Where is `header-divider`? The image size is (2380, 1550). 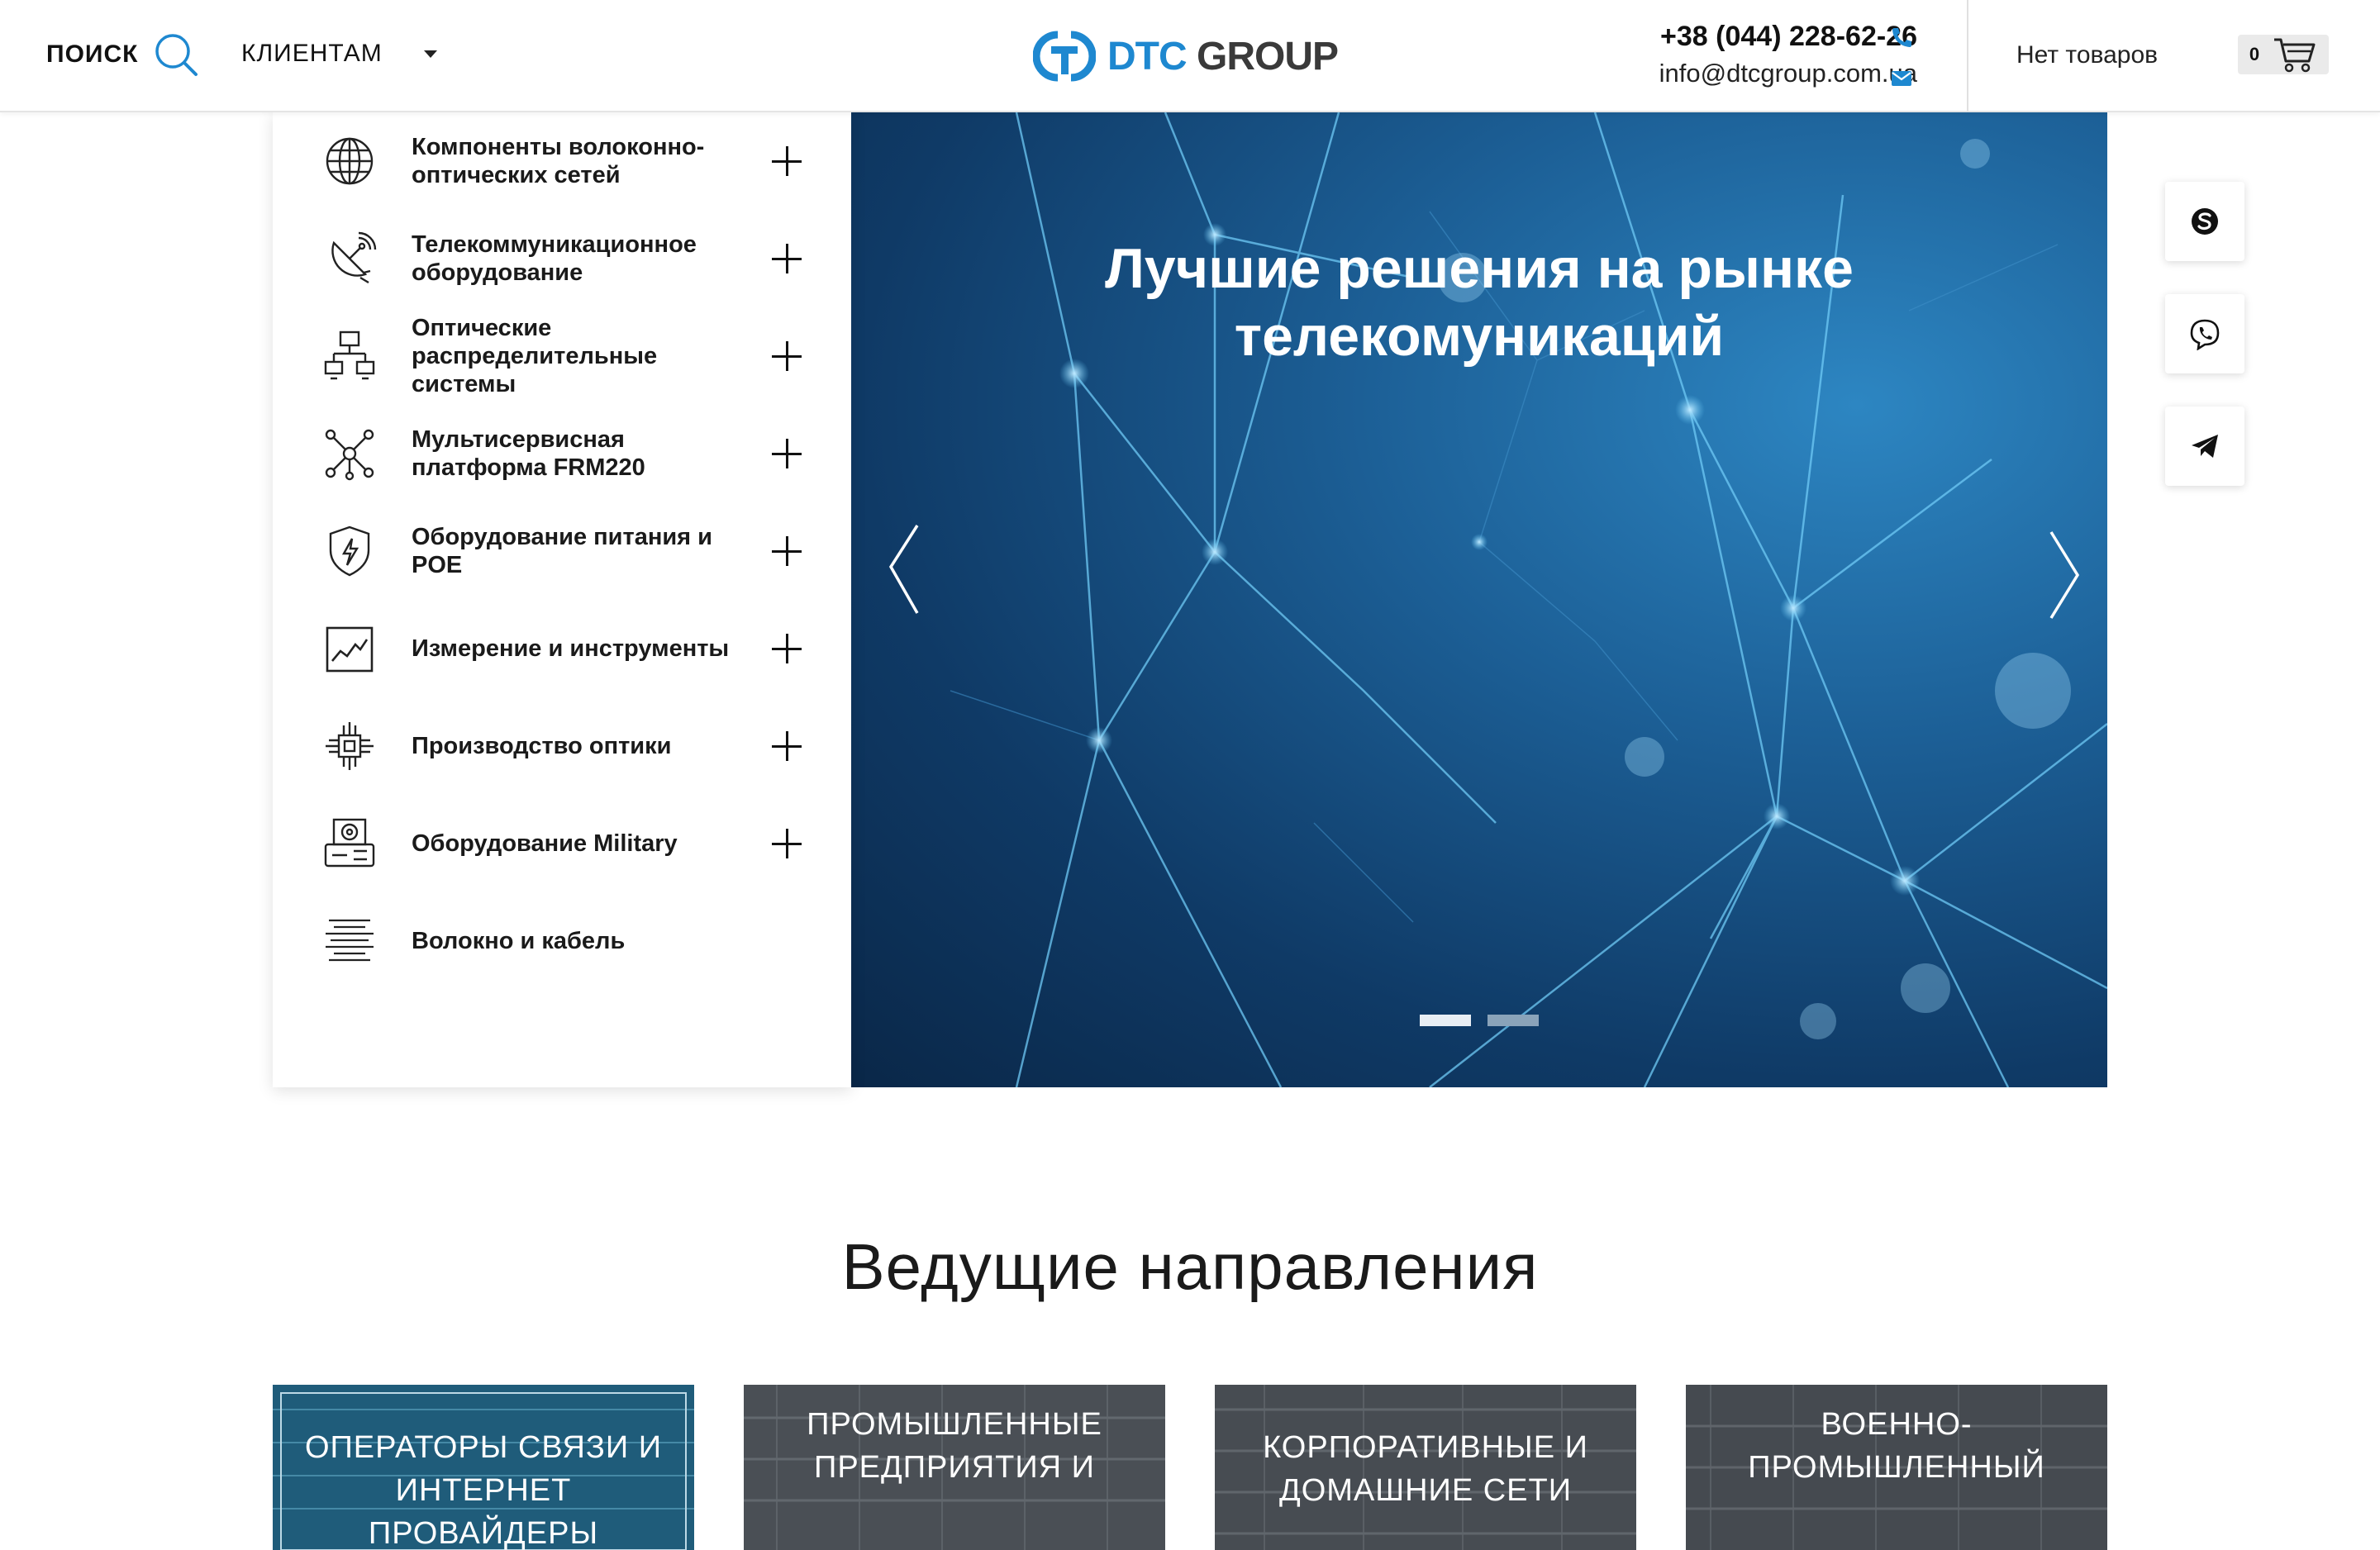
header-divider is located at coordinates (1967, 56).